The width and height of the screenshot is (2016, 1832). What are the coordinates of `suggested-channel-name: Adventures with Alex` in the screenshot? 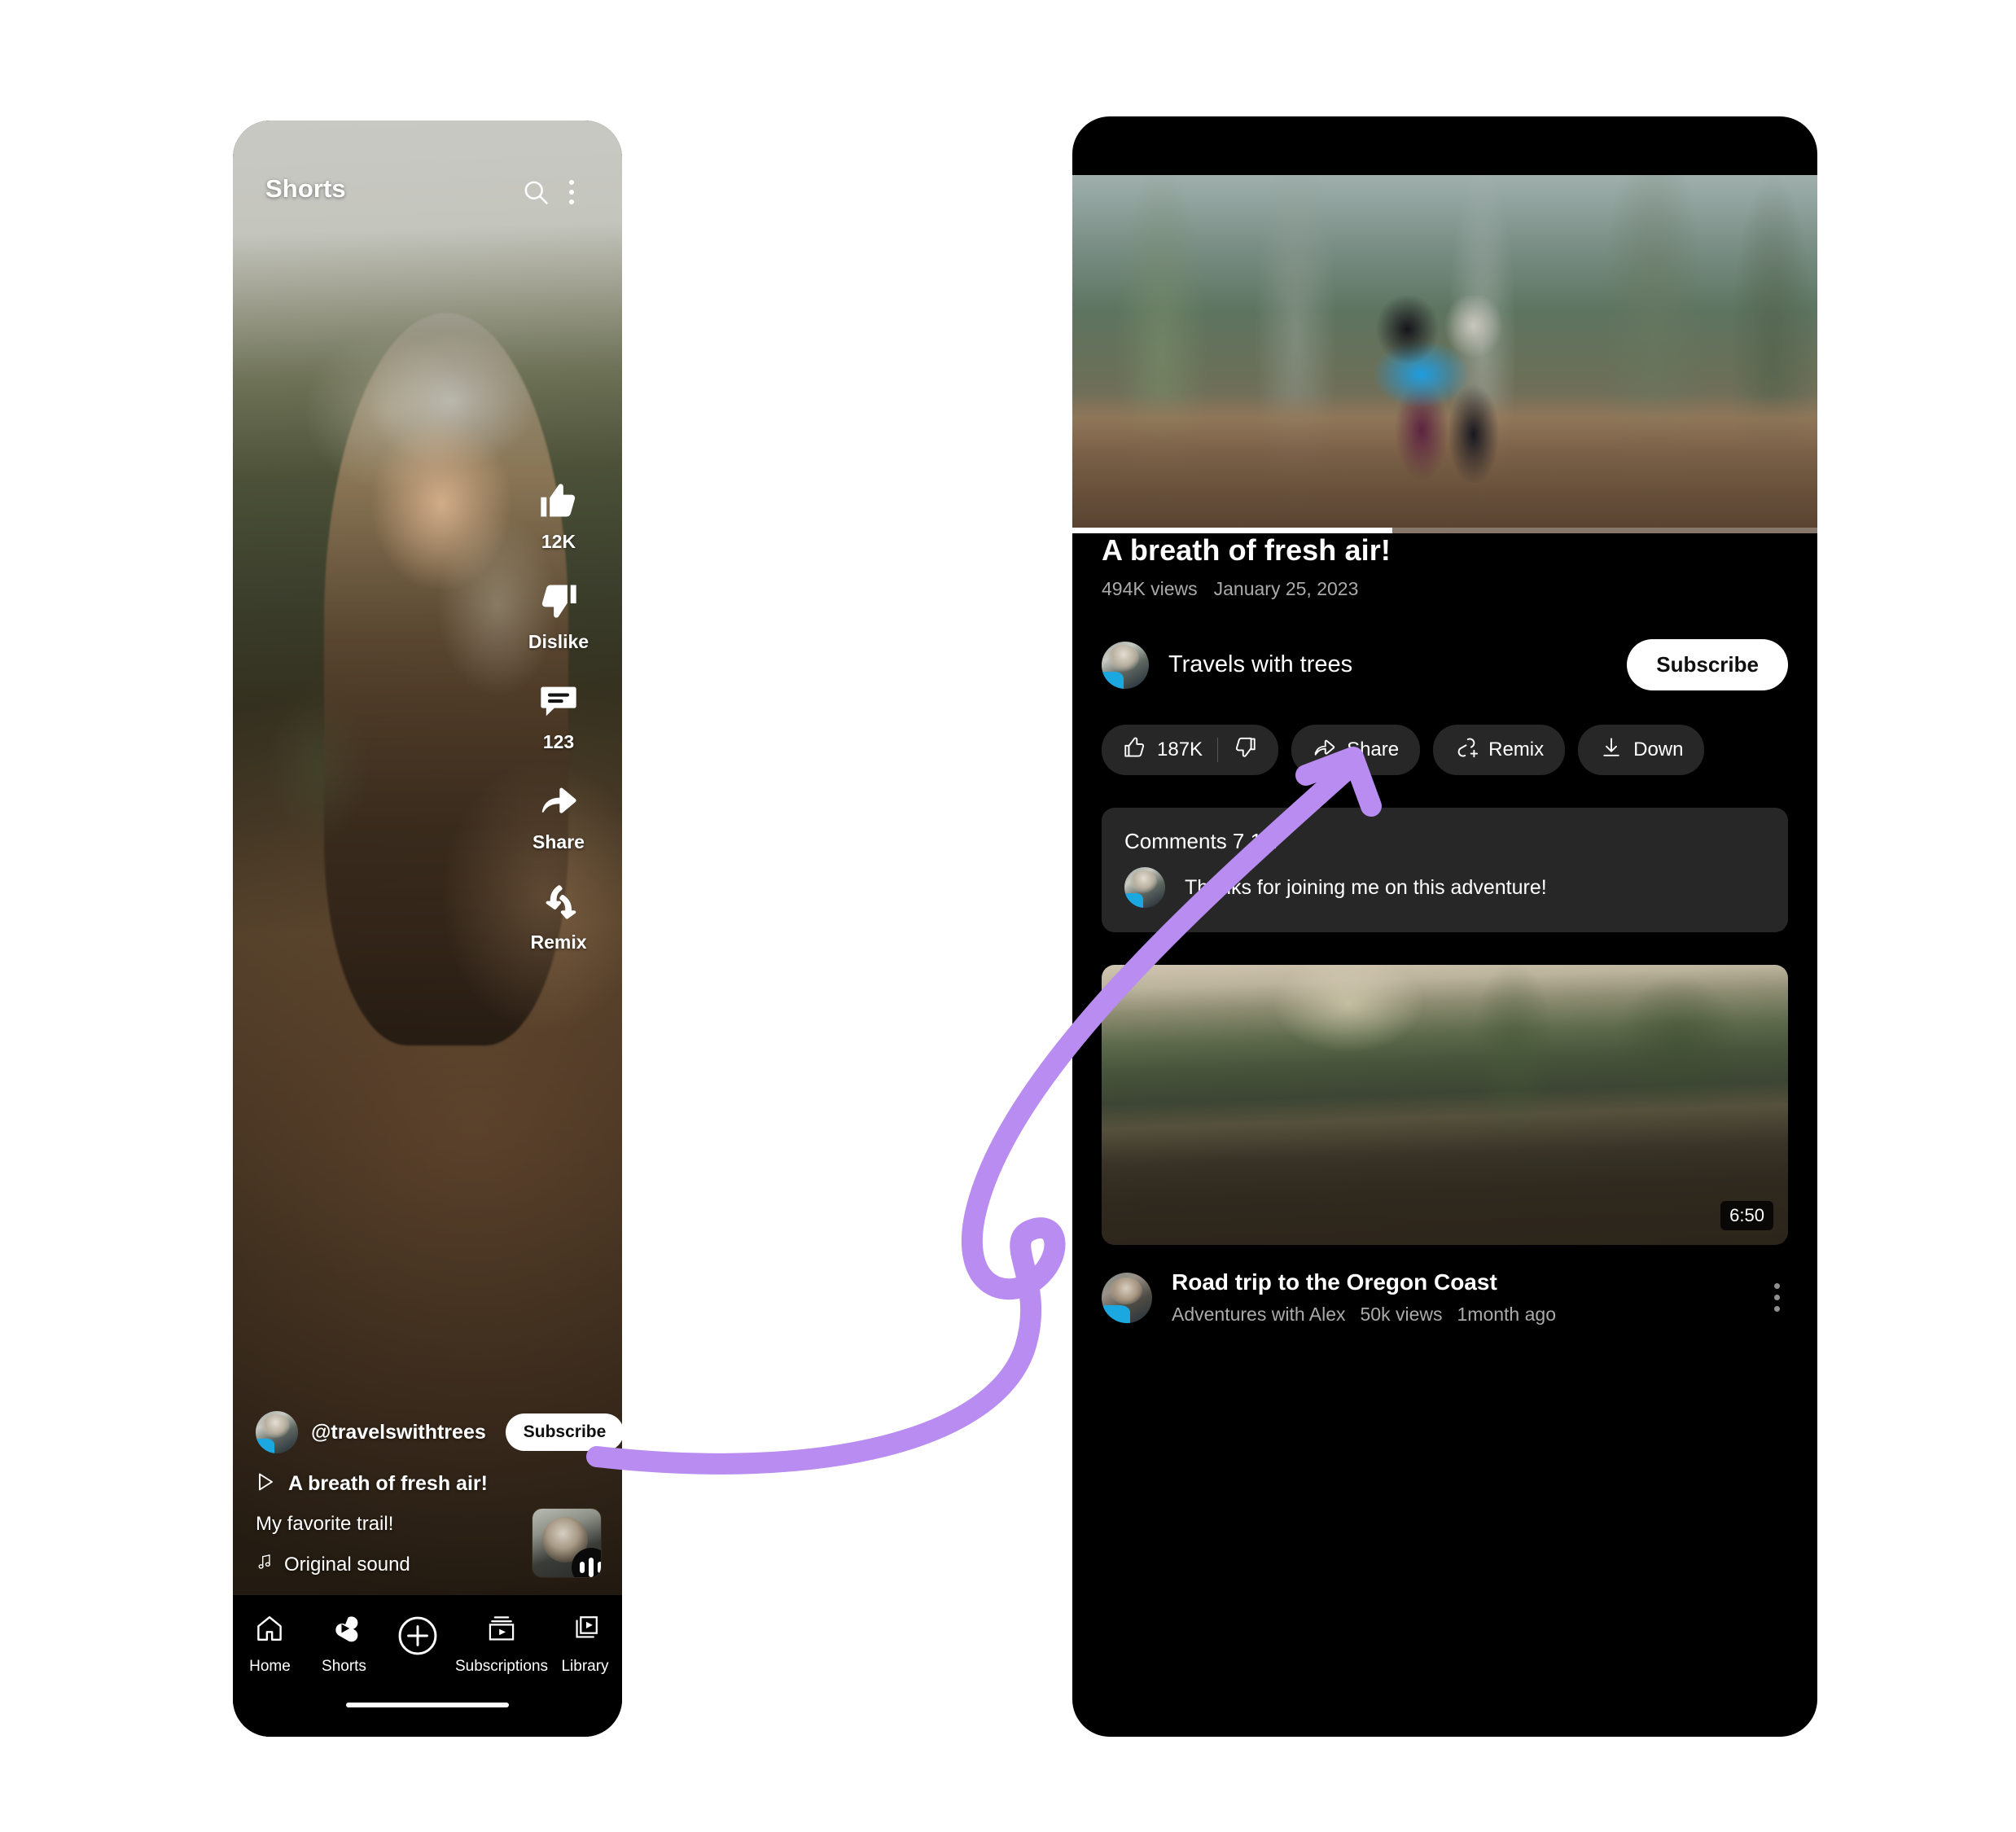 It's located at (1259, 1314).